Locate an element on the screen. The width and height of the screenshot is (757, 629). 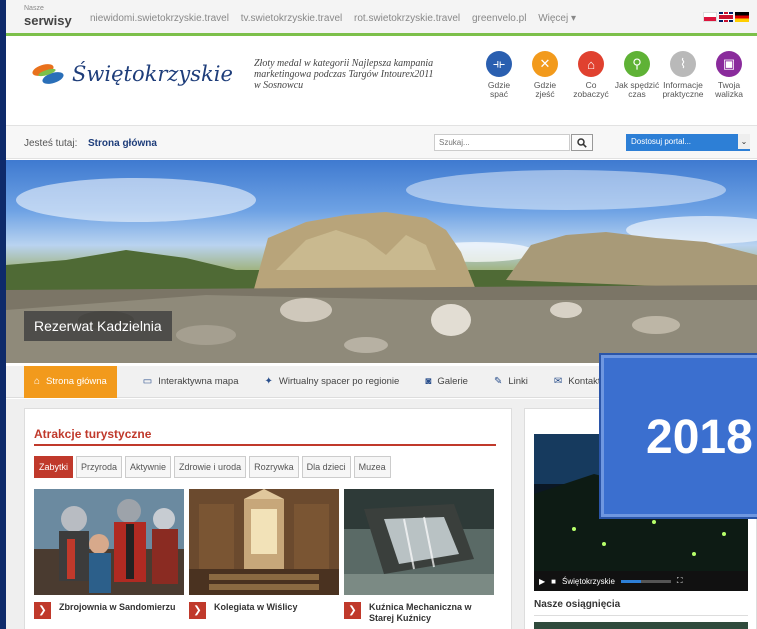
fullscreen-icon: ⛶ is located at coordinates (680, 581).